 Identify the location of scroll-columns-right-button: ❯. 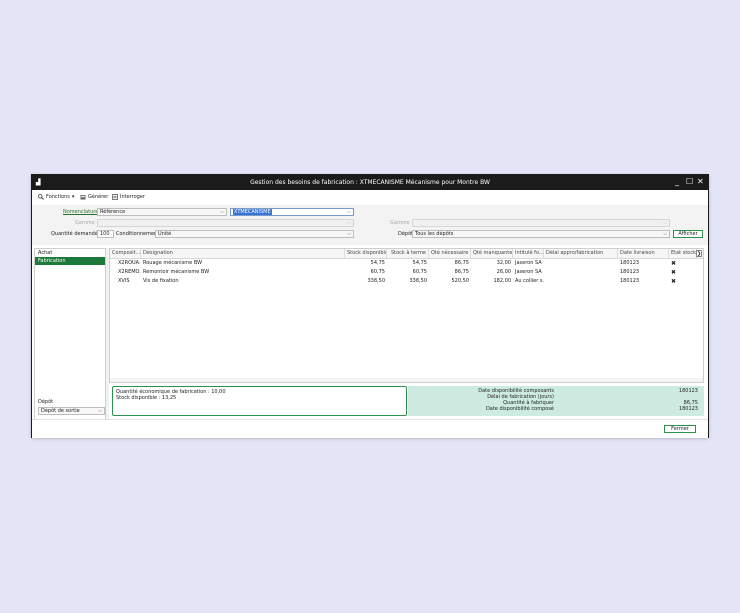
(699, 253).